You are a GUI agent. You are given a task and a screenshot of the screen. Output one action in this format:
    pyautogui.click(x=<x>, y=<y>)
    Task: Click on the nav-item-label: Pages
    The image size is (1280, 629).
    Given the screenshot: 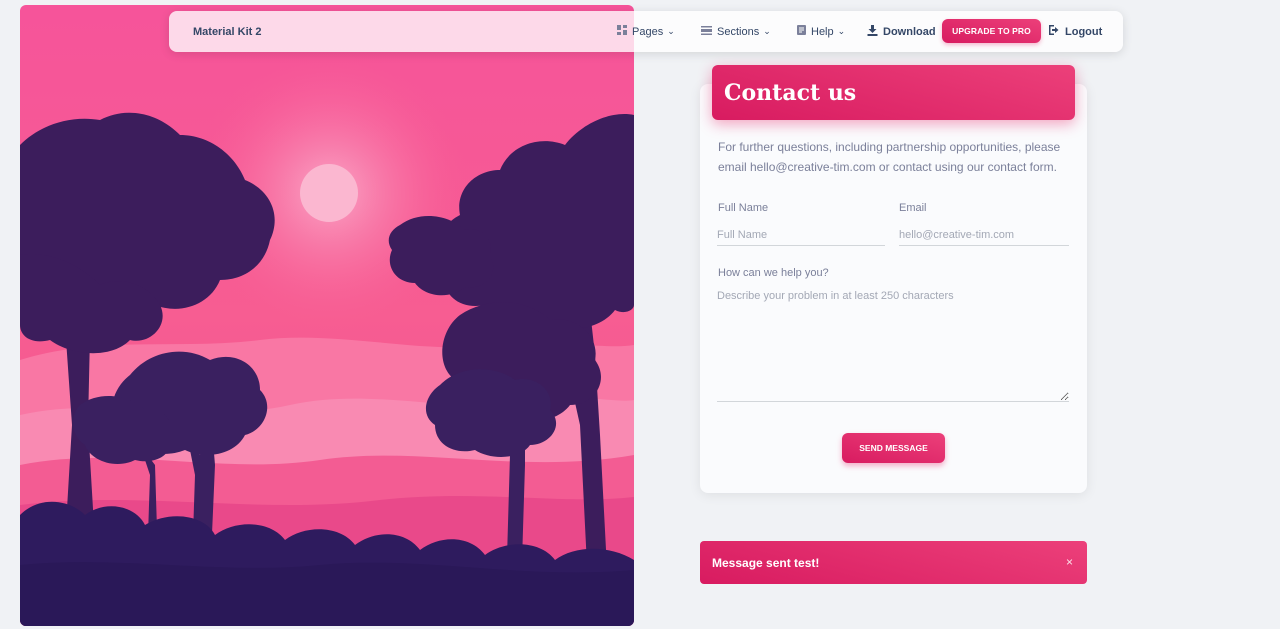 What is the action you would take?
    pyautogui.click(x=648, y=31)
    